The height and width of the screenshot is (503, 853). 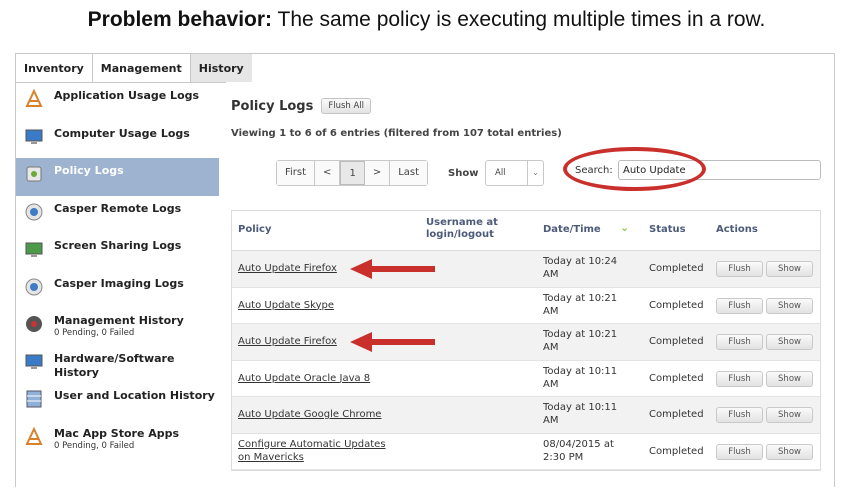 What do you see at coordinates (255, 229) in the screenshot?
I see `col-policy-header: Policy` at bounding box center [255, 229].